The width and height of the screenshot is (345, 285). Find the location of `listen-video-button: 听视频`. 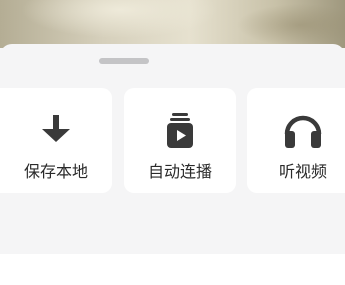

listen-video-button: 听视频 is located at coordinates (296, 140).